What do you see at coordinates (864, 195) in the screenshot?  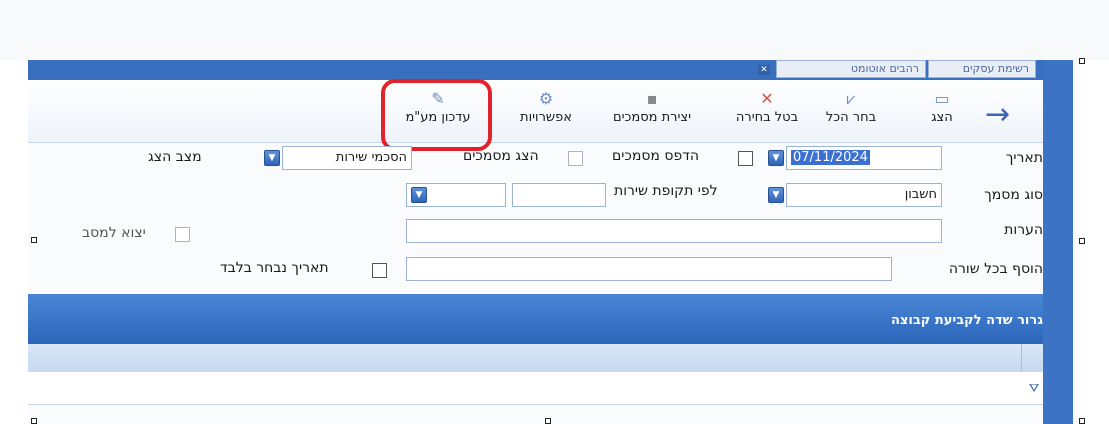 I see `doc-type-field: חשבון` at bounding box center [864, 195].